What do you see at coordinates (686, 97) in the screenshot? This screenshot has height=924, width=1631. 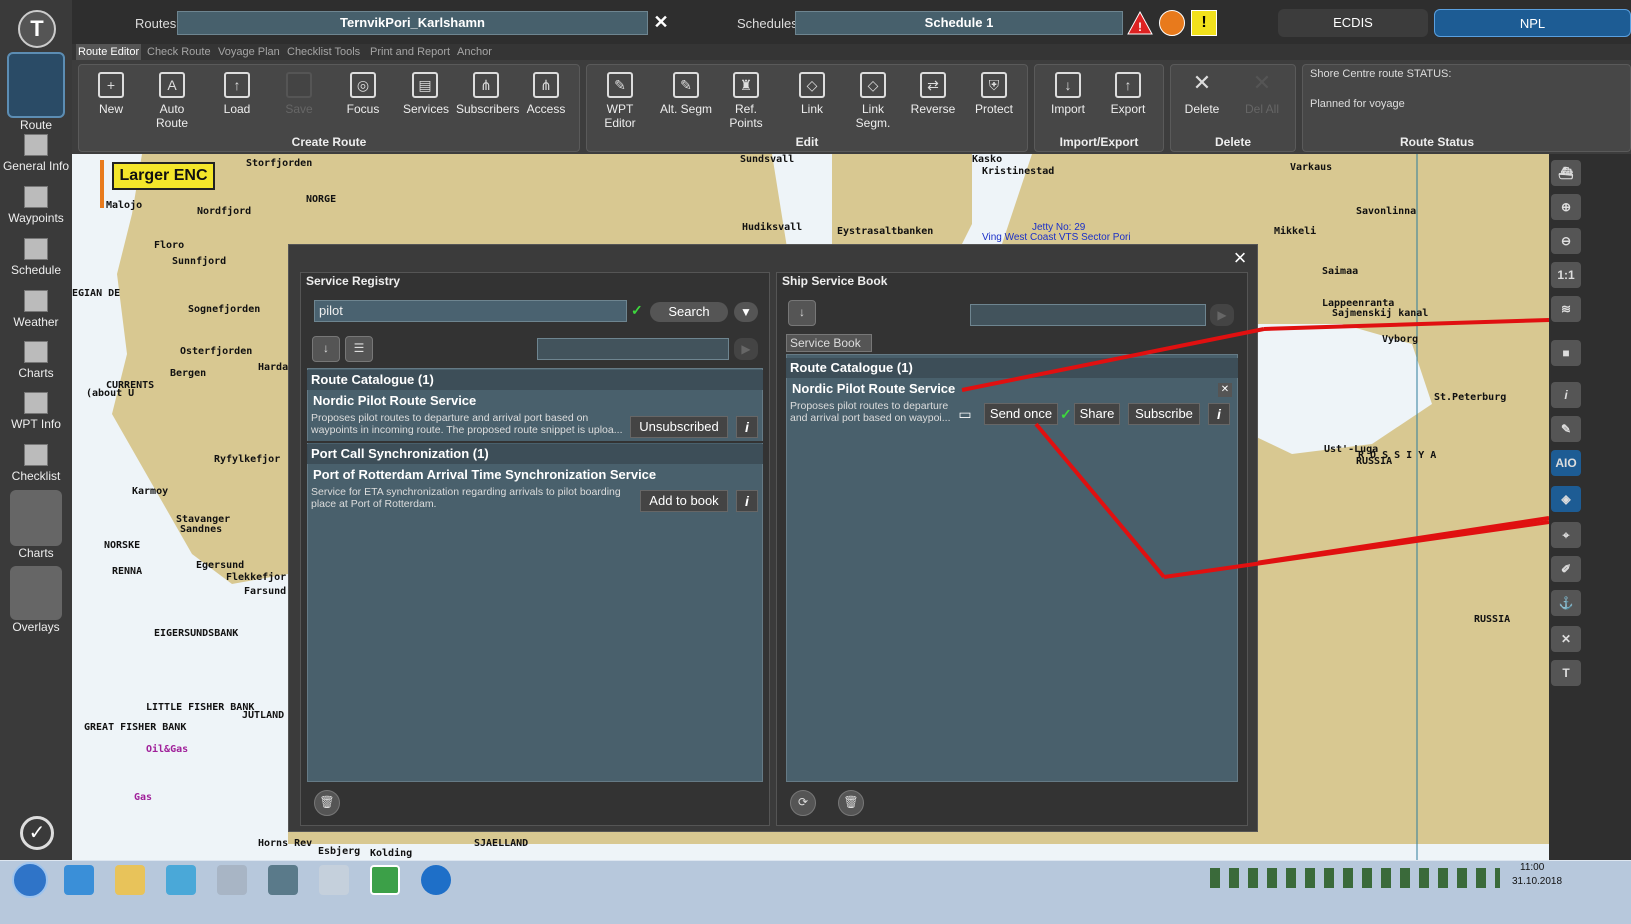 I see `alt-segm-button: ✎ Alt. Segm` at bounding box center [686, 97].